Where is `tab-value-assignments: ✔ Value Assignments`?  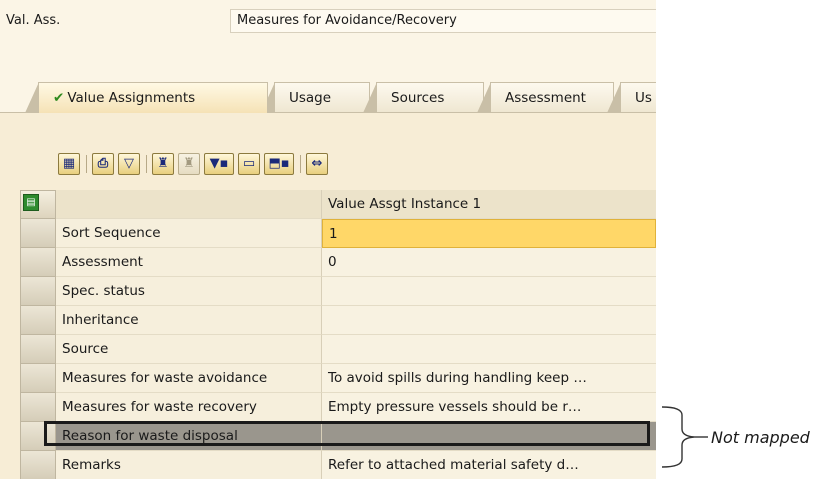
tab-value-assignments: ✔ Value Assignments is located at coordinates (146, 97).